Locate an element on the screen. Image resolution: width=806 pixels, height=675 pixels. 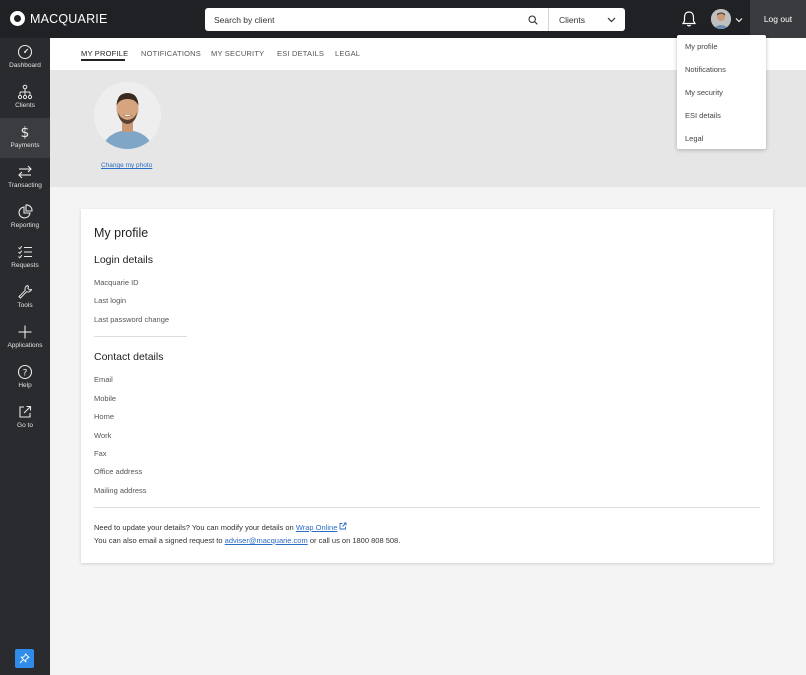
profile-photo is located at coordinates (127, 115).